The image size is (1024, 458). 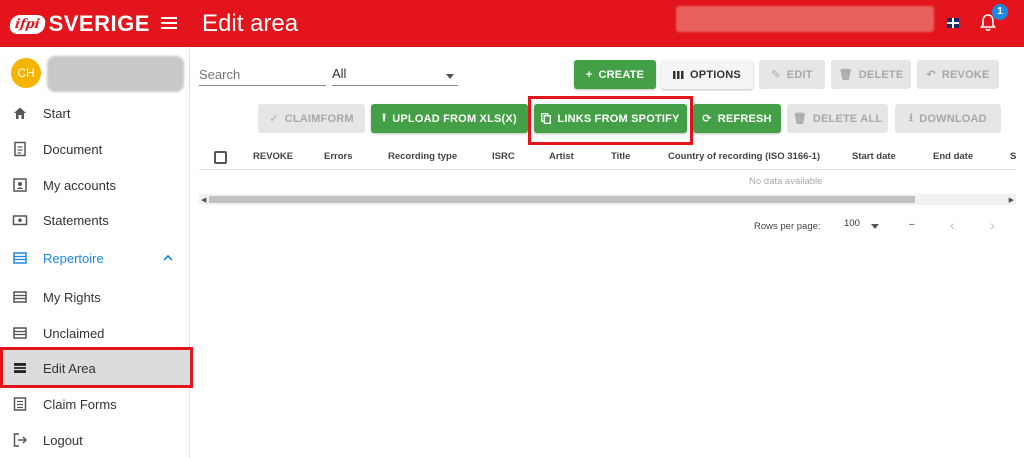 I want to click on column-header: ISRC, so click(x=503, y=156).